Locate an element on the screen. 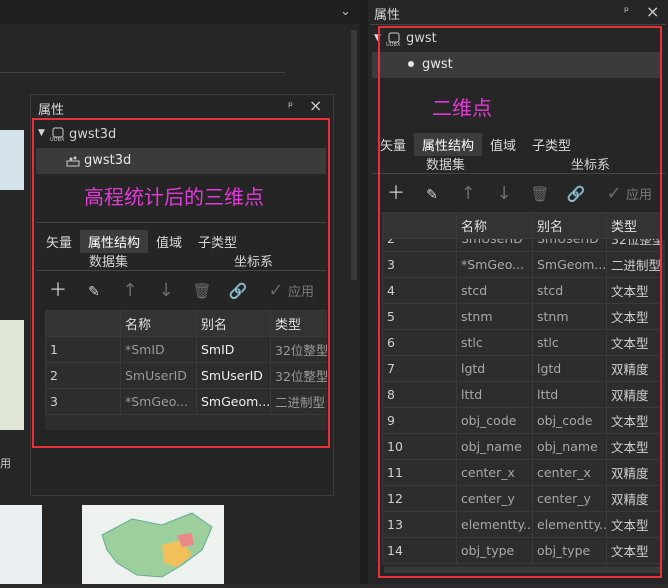 The image size is (668, 588). section-divider is located at coordinates (518, 24).